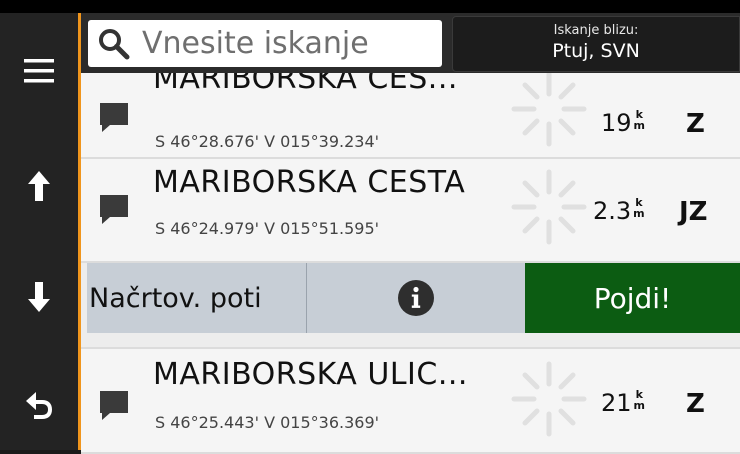  What do you see at coordinates (309, 182) in the screenshot?
I see `result-title: MARIBORSKA CESTA` at bounding box center [309, 182].